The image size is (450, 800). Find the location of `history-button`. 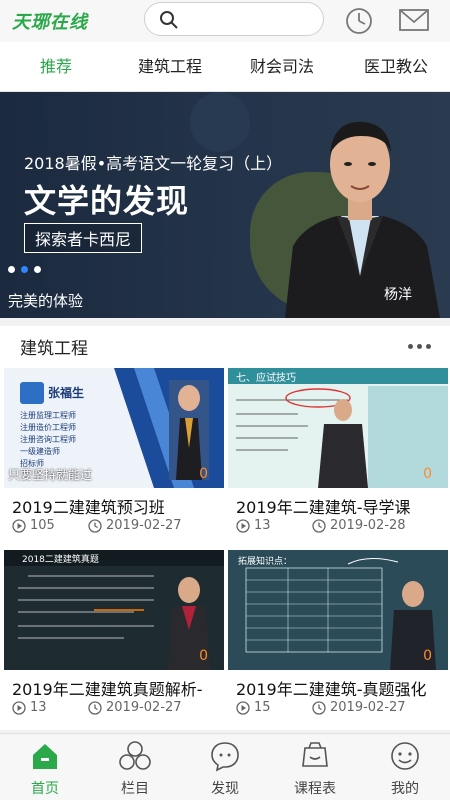

history-button is located at coordinates (359, 21).